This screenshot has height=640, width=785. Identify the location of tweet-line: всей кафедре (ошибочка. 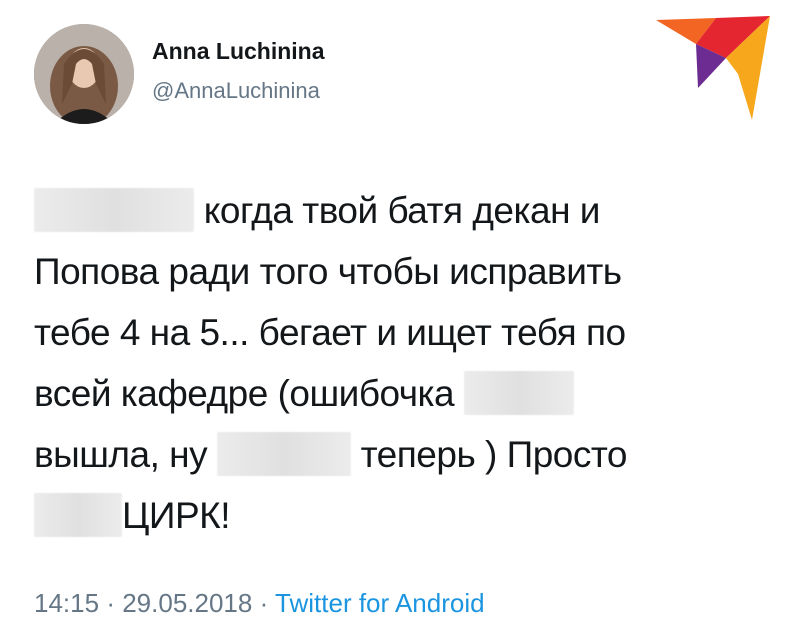
(394, 393).